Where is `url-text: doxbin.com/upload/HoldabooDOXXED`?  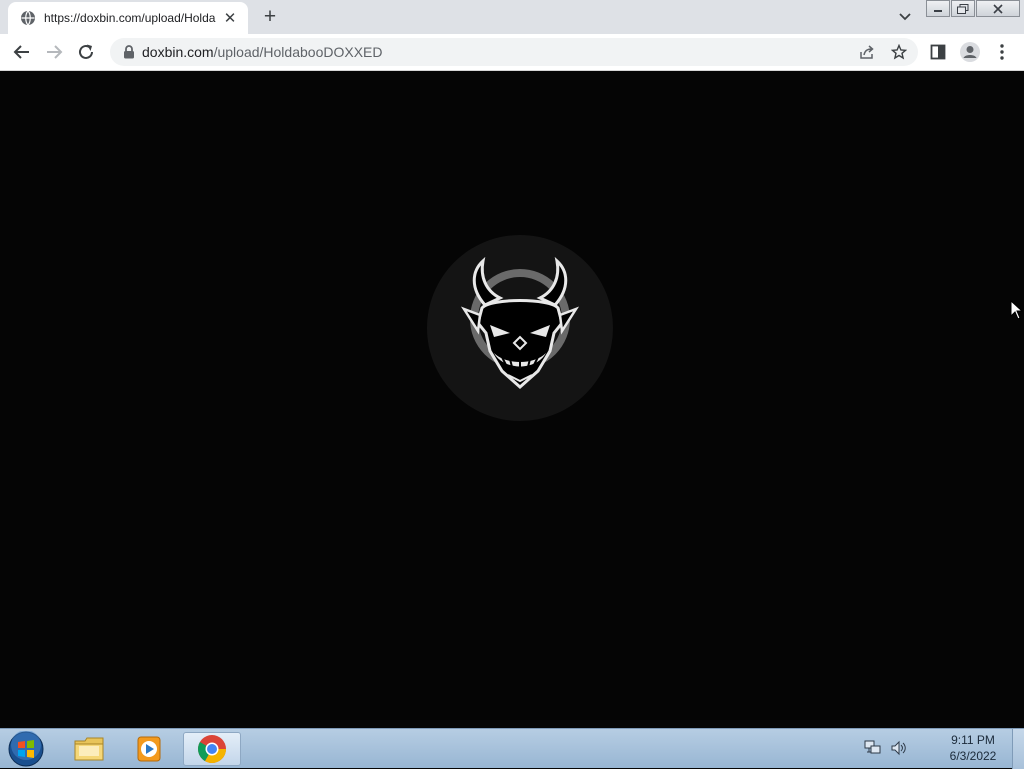
url-text: doxbin.com/upload/HoldabooDOXXED is located at coordinates (262, 52).